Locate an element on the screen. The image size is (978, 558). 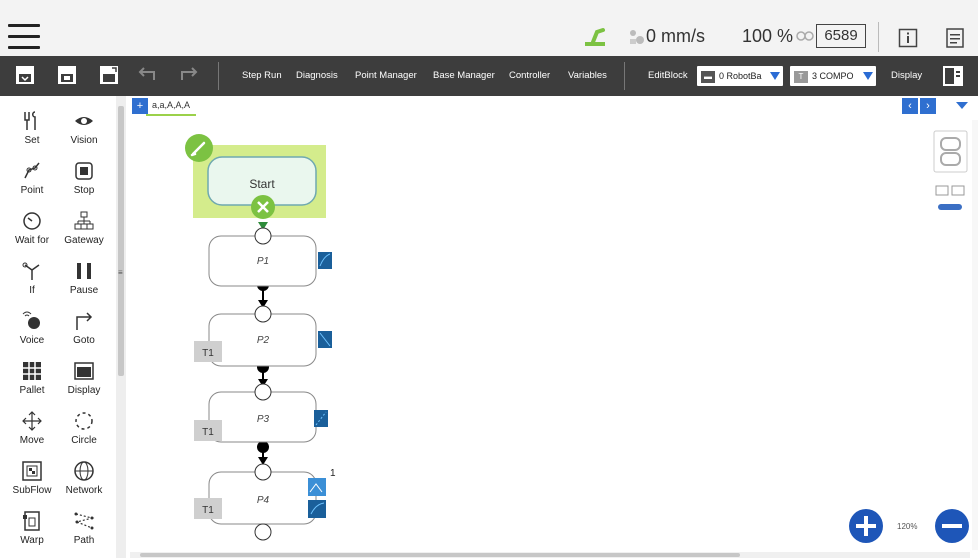
path-icon is located at coordinates (84, 521).